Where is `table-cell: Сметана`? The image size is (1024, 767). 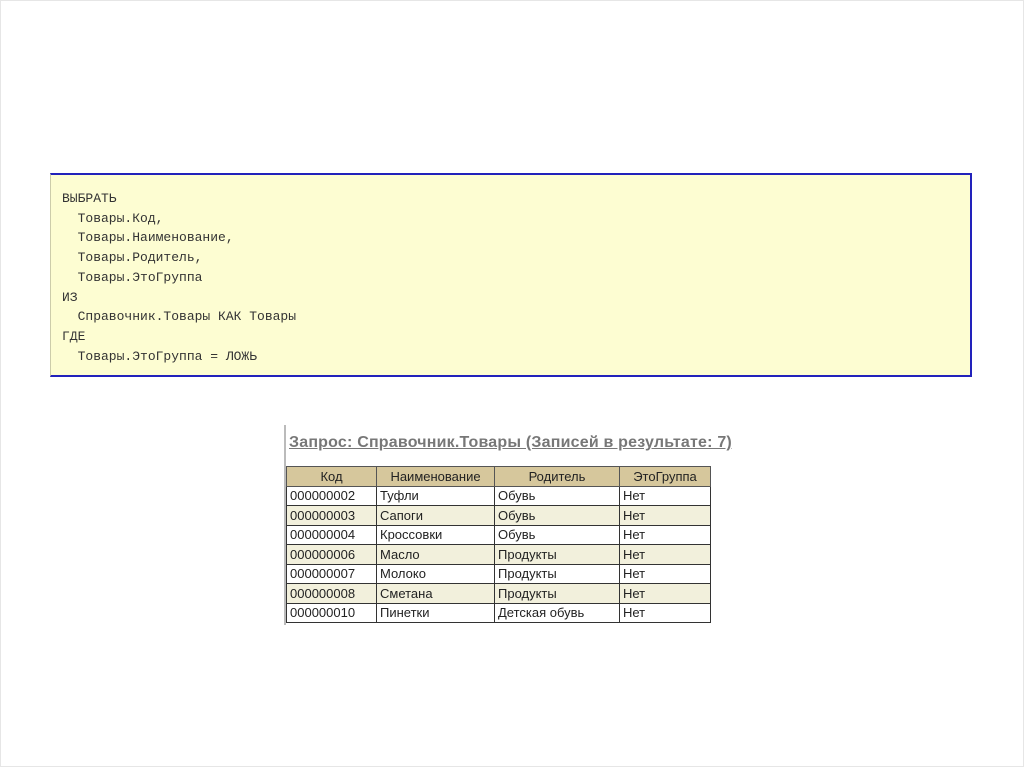
table-cell: Сметана is located at coordinates (435, 593).